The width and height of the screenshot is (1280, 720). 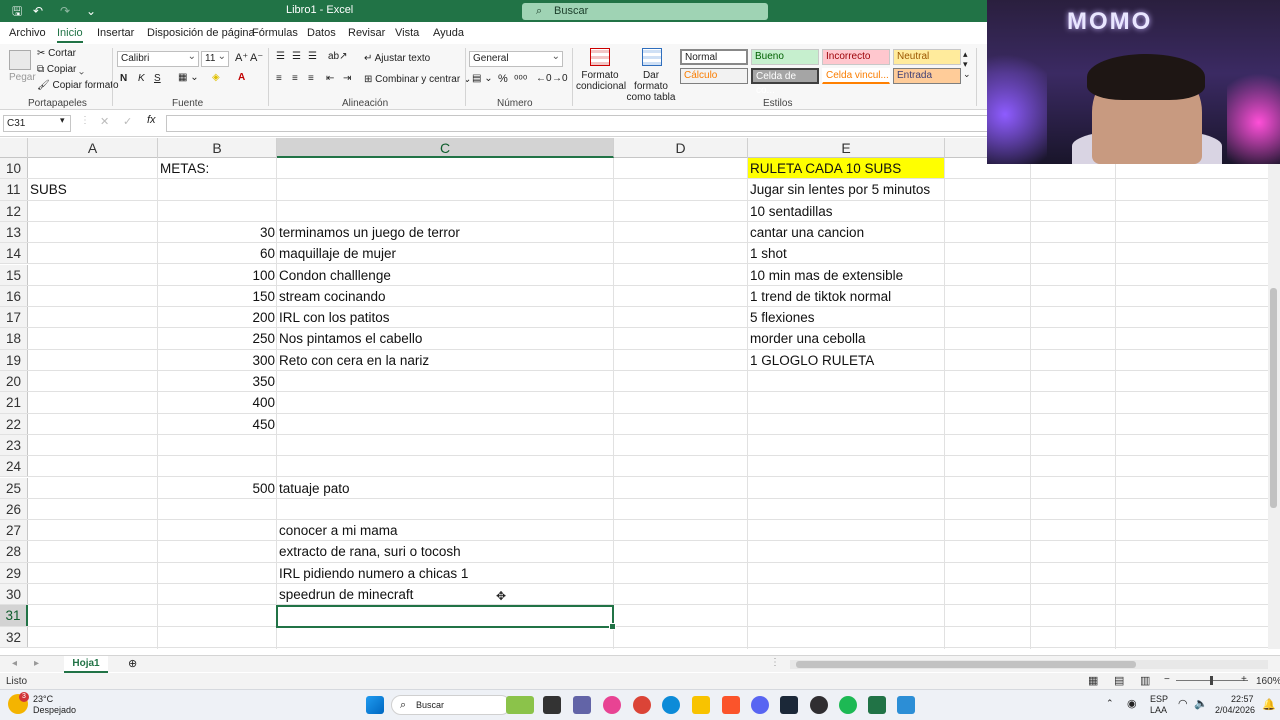 What do you see at coordinates (38, 11) in the screenshot?
I see `undo-icon: ↶` at bounding box center [38, 11].